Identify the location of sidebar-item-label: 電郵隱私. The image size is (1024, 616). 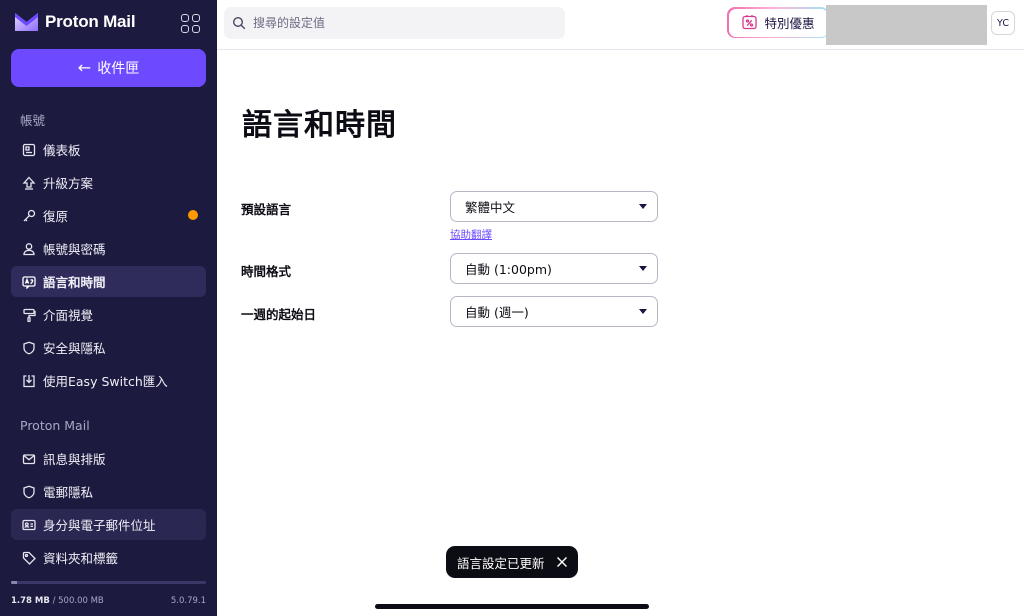
(68, 492).